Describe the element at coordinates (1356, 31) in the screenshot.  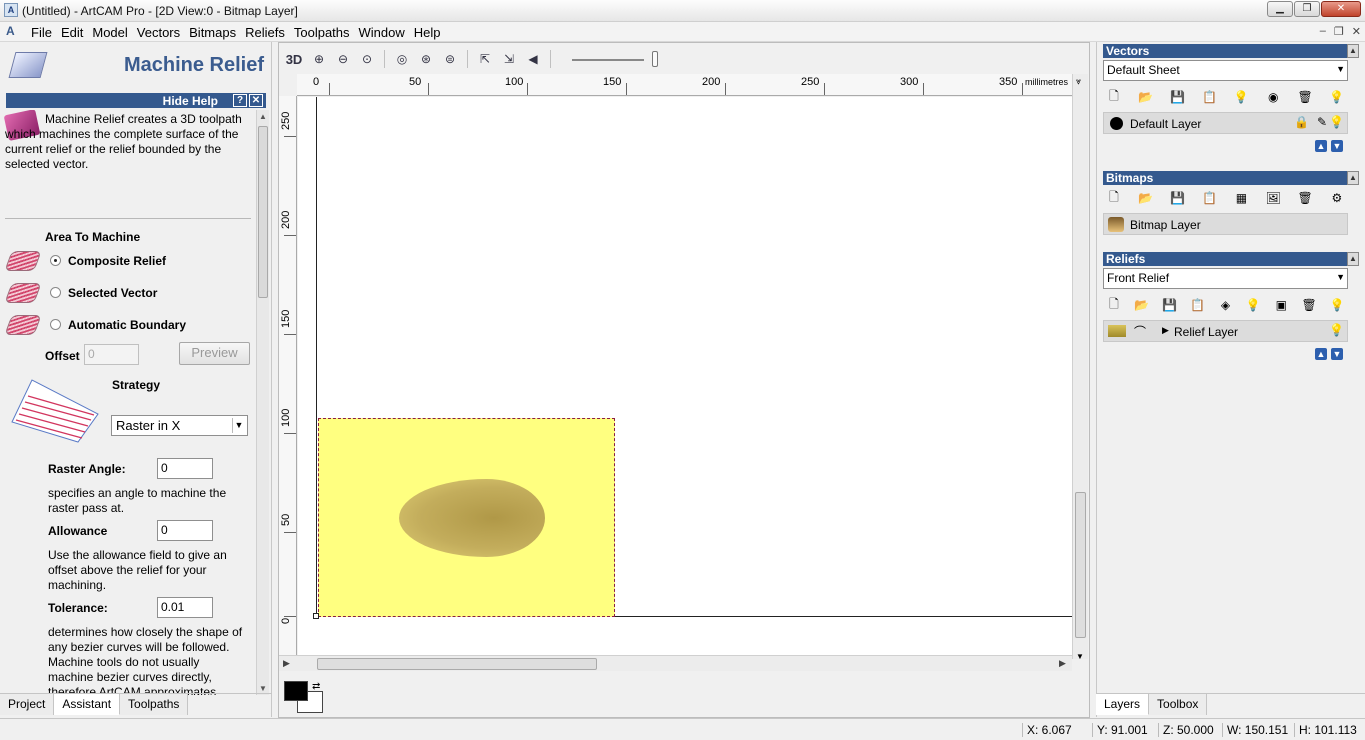
I see `mdi-close-icon: ✕` at that location.